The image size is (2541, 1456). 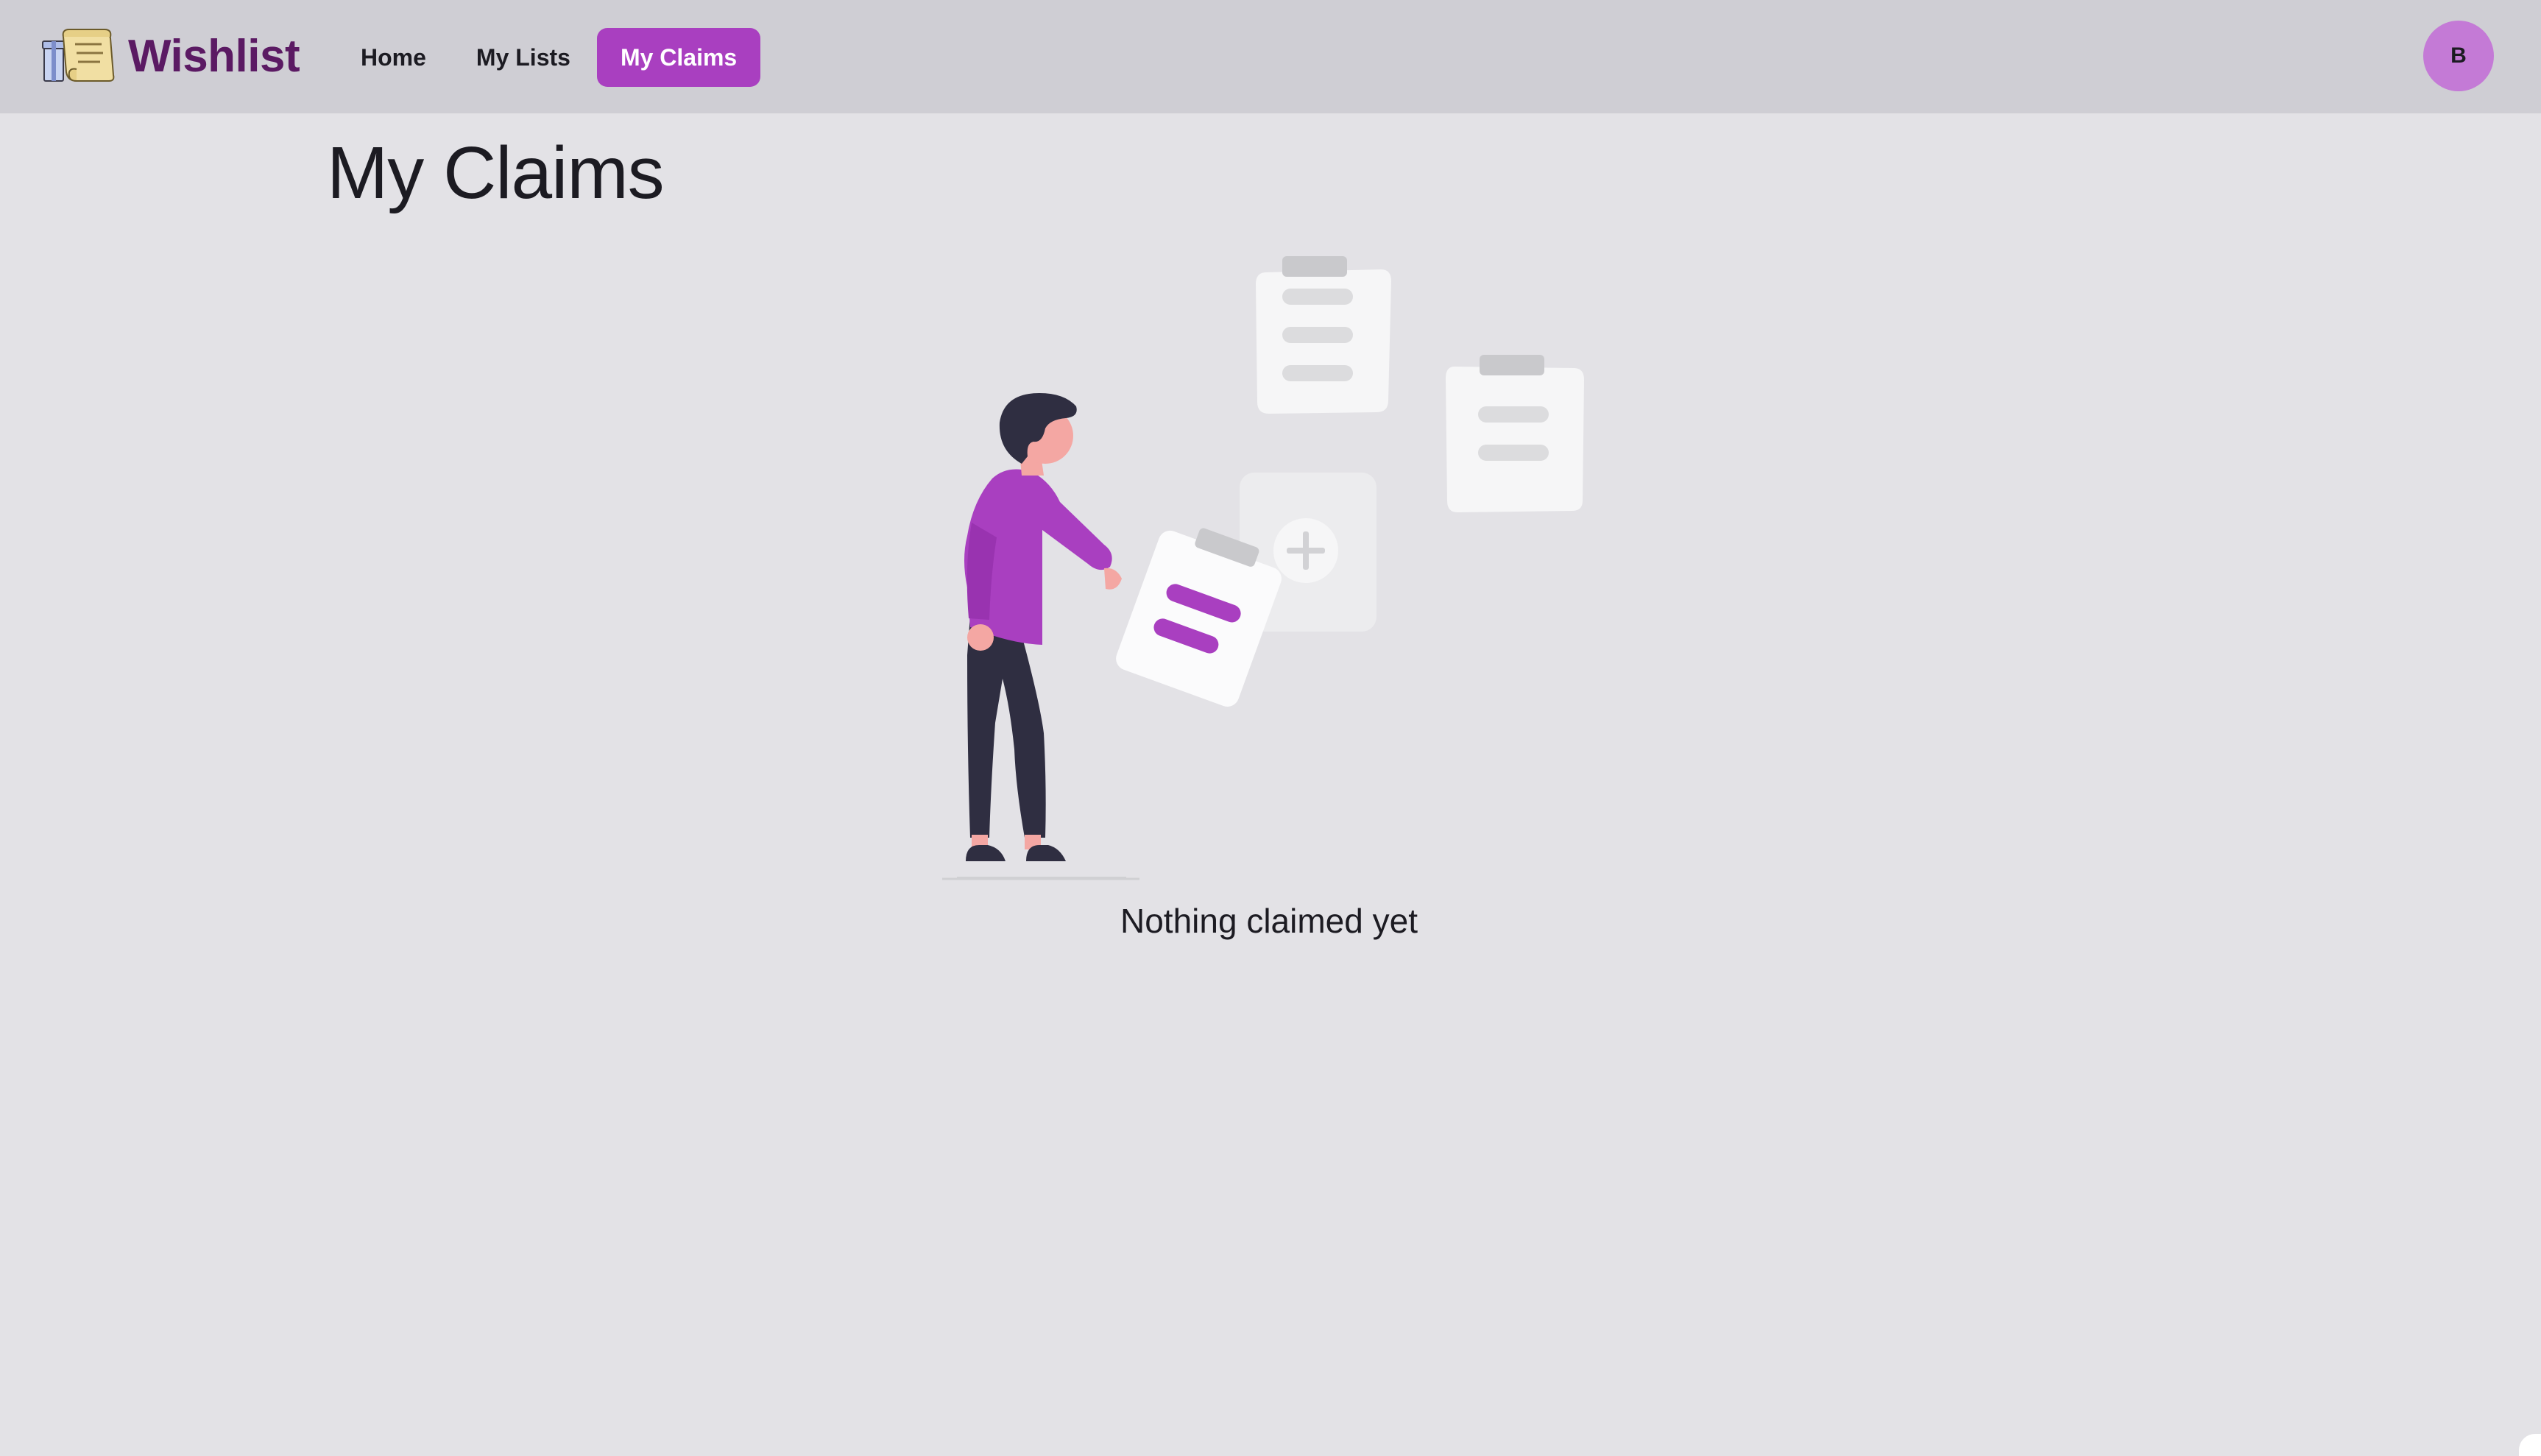 I want to click on clipboard-right-icon, so click(x=1515, y=433).